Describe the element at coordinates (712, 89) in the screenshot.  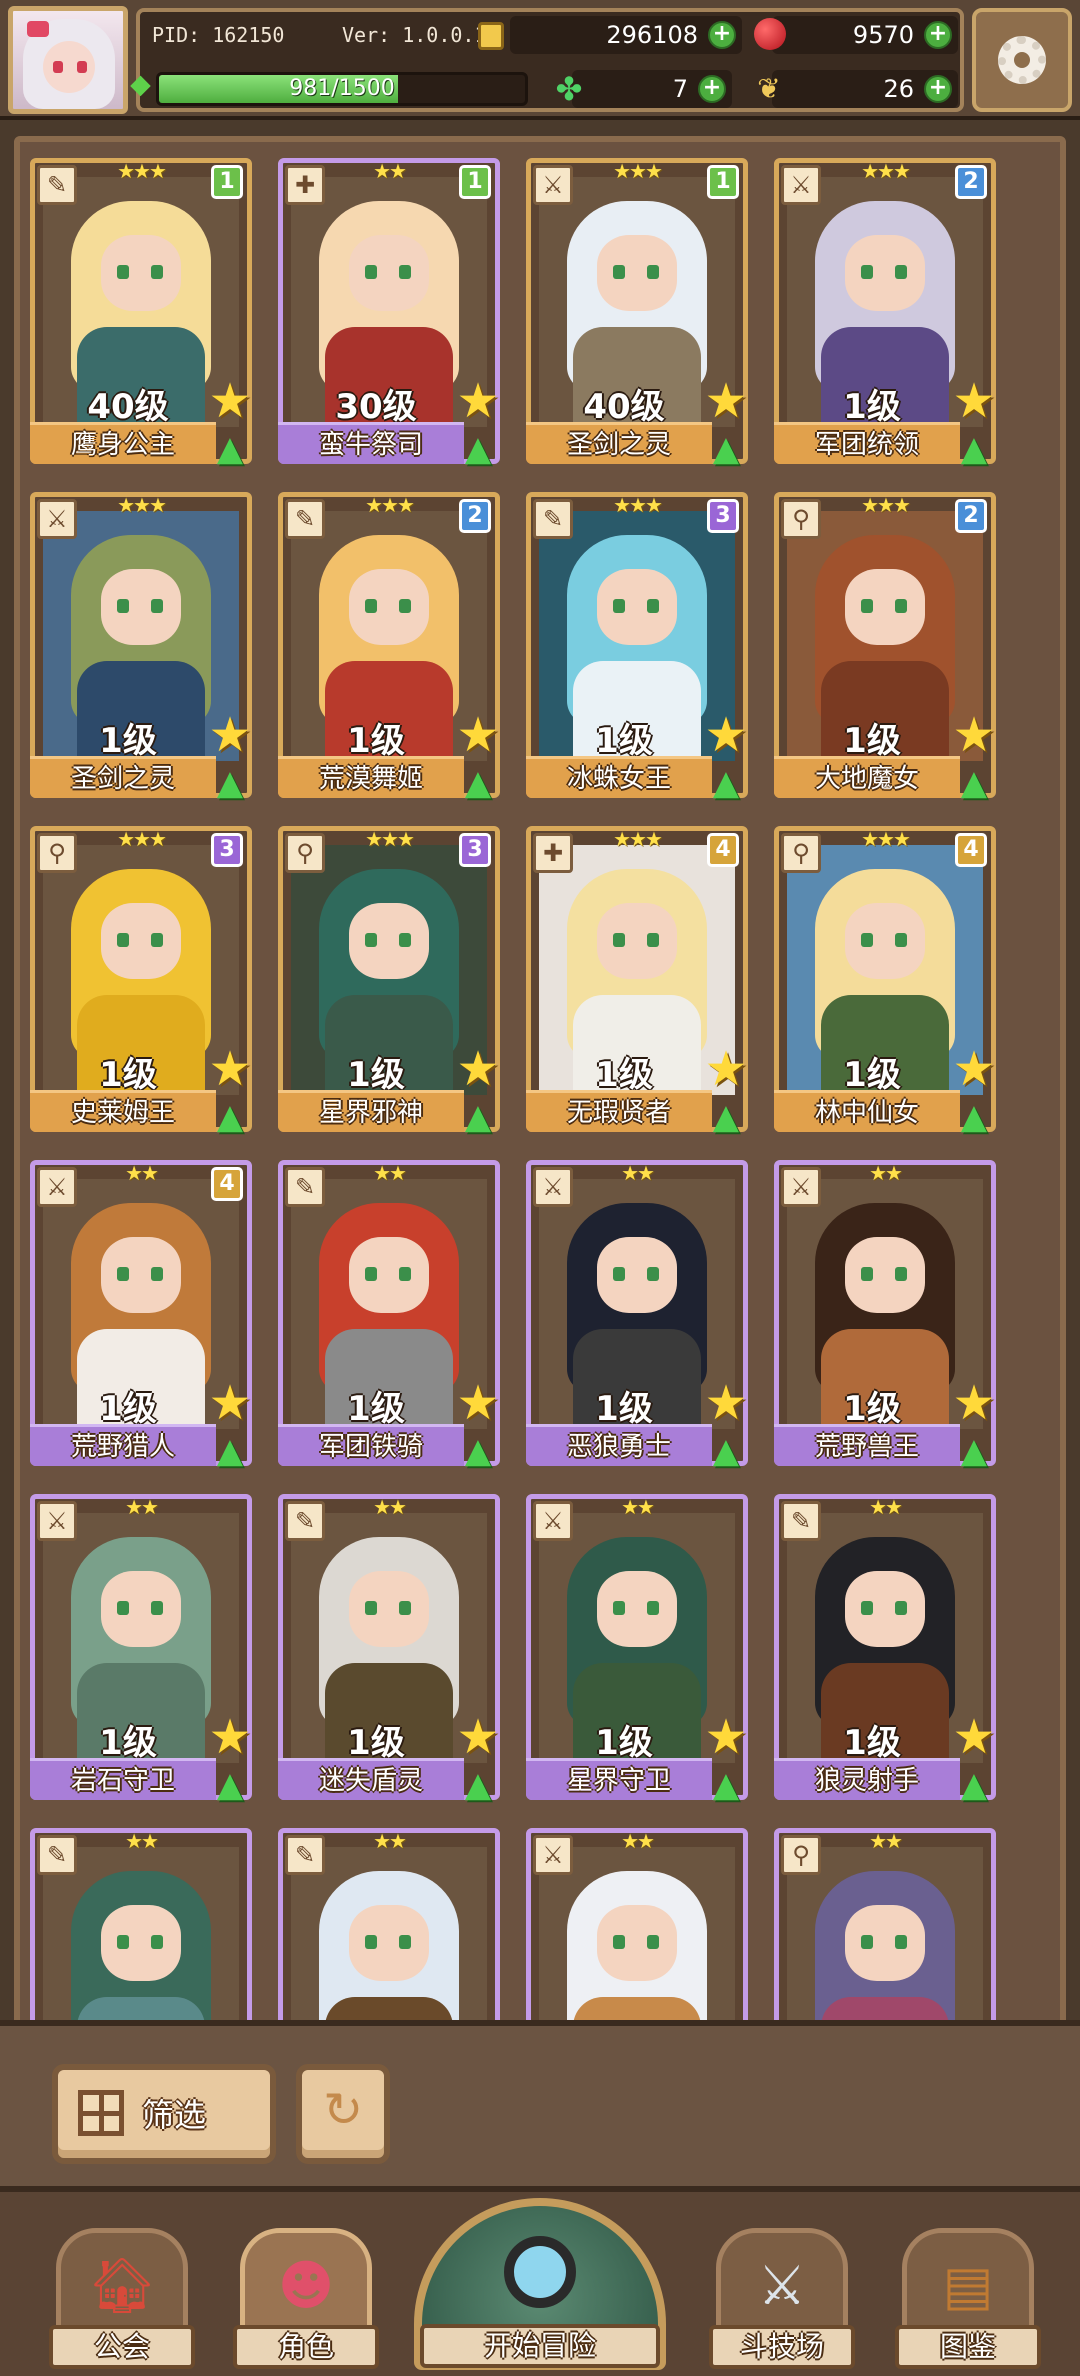
I see `add-clover-button: +` at that location.